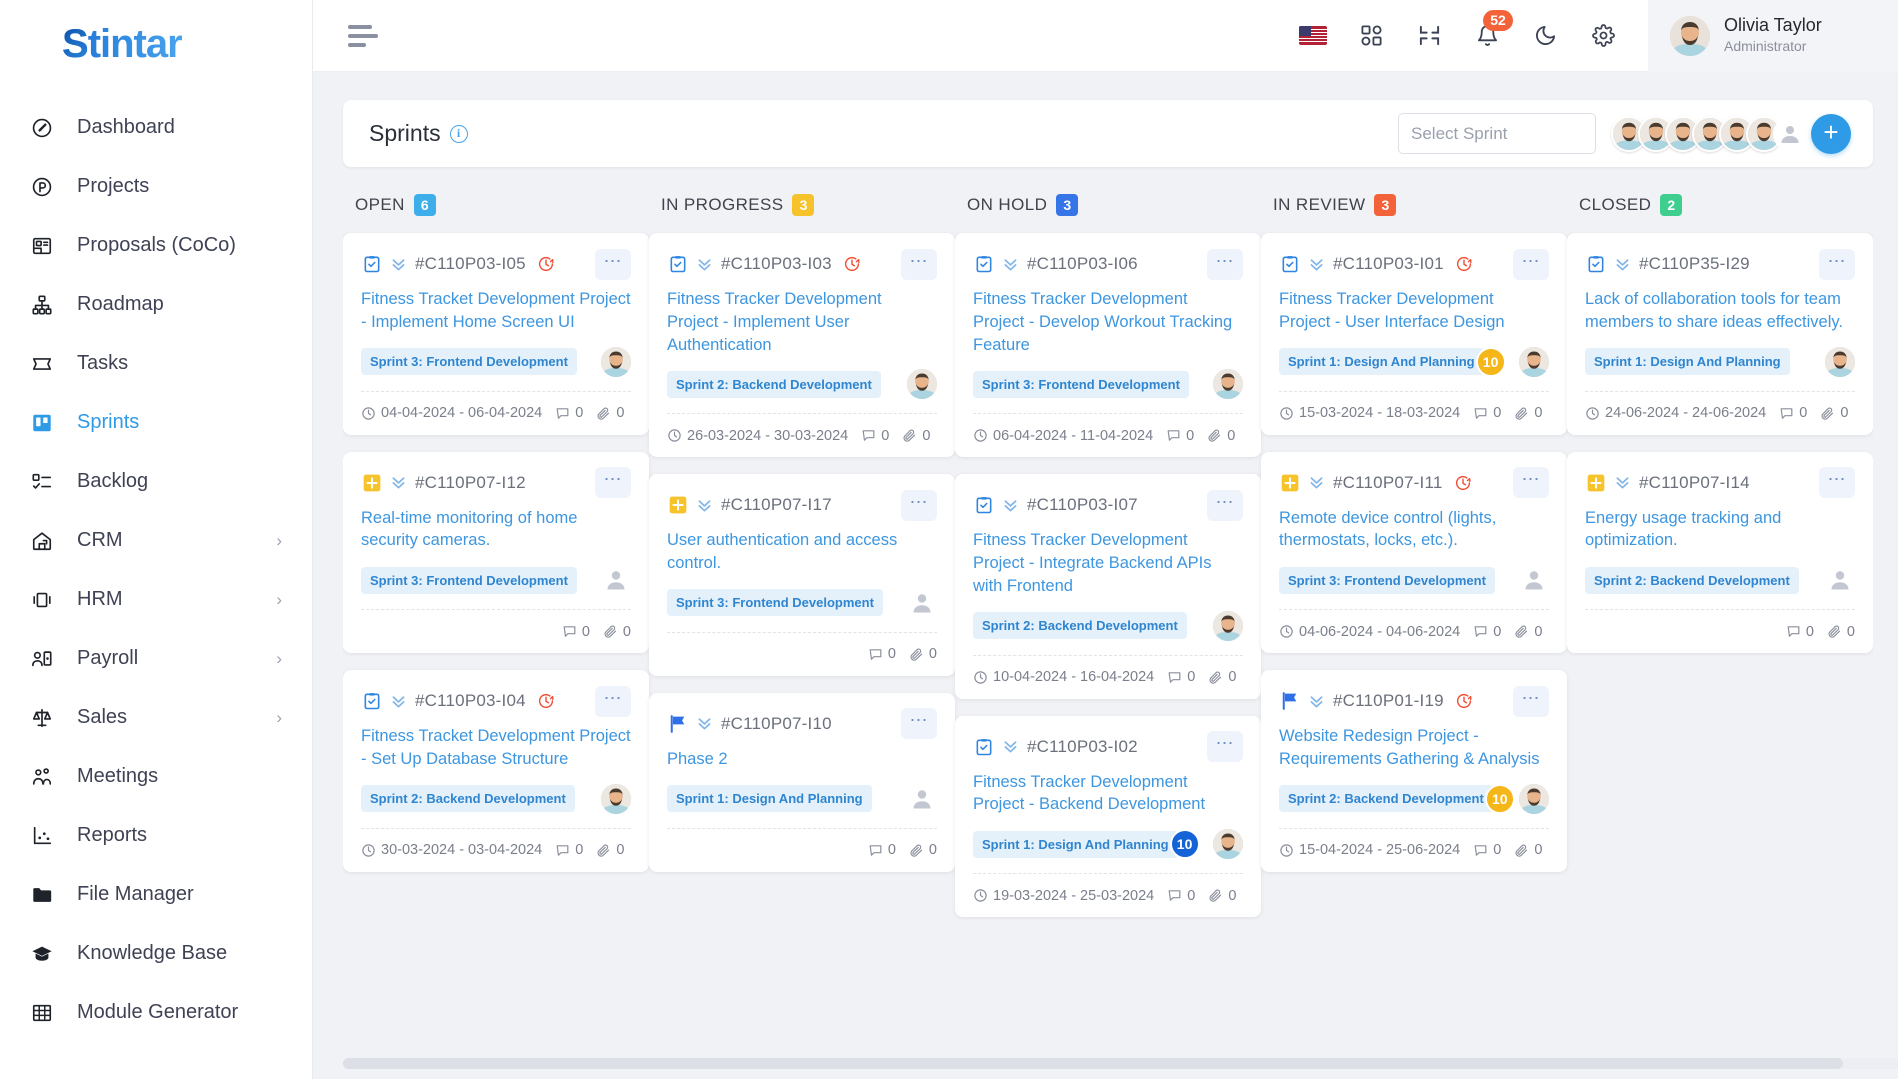  What do you see at coordinates (802, 552) in the screenshot?
I see `card-title: User authentication and access control.` at bounding box center [802, 552].